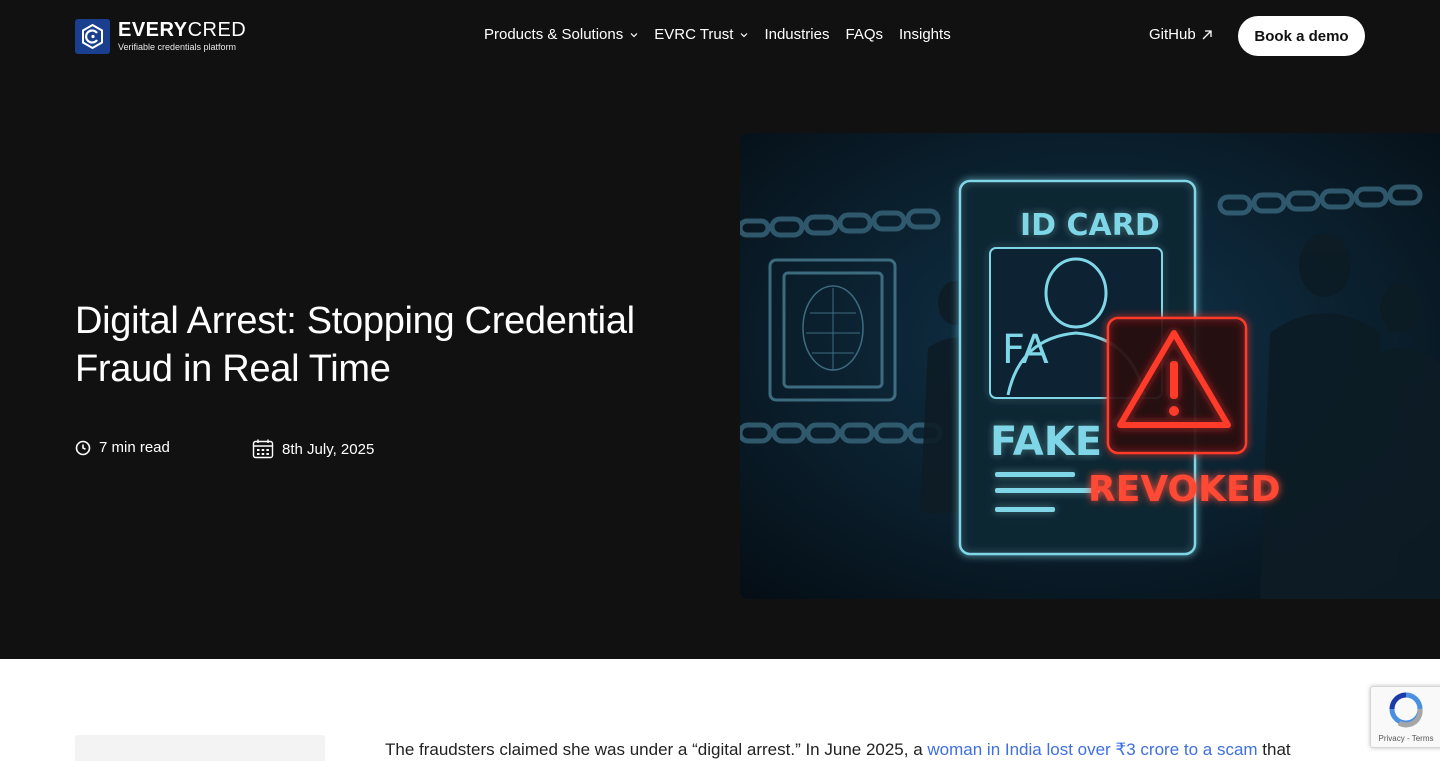 Image resolution: width=1440 pixels, height=761 pixels. Describe the element at coordinates (263, 449) in the screenshot. I see `calendar-icon` at that location.